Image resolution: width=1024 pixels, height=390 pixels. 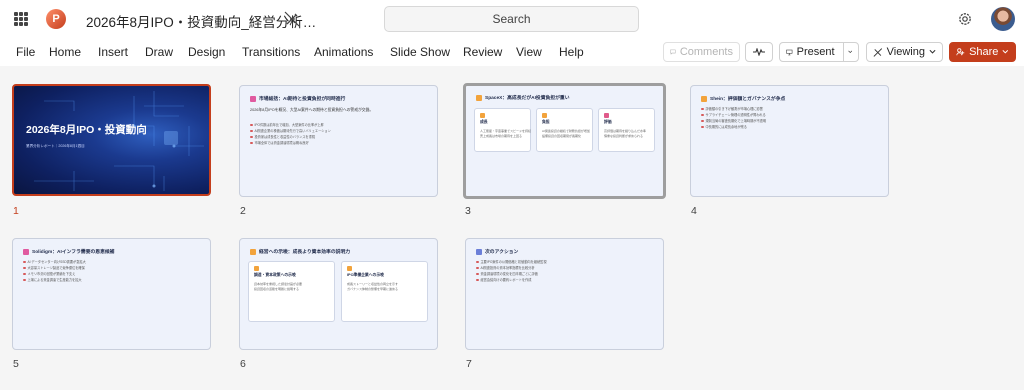 I want to click on slide-number-6: 6, so click(x=243, y=364).